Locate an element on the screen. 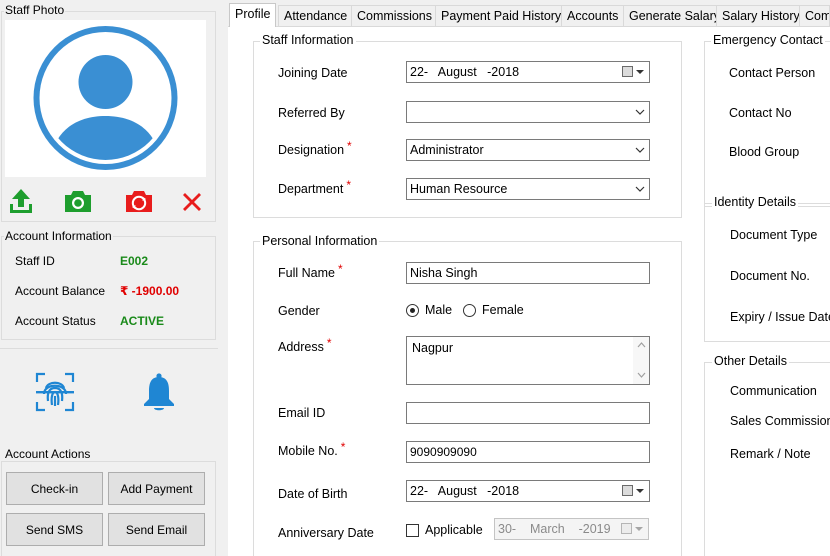  anniversary-applicable-checkbox is located at coordinates (412, 530).